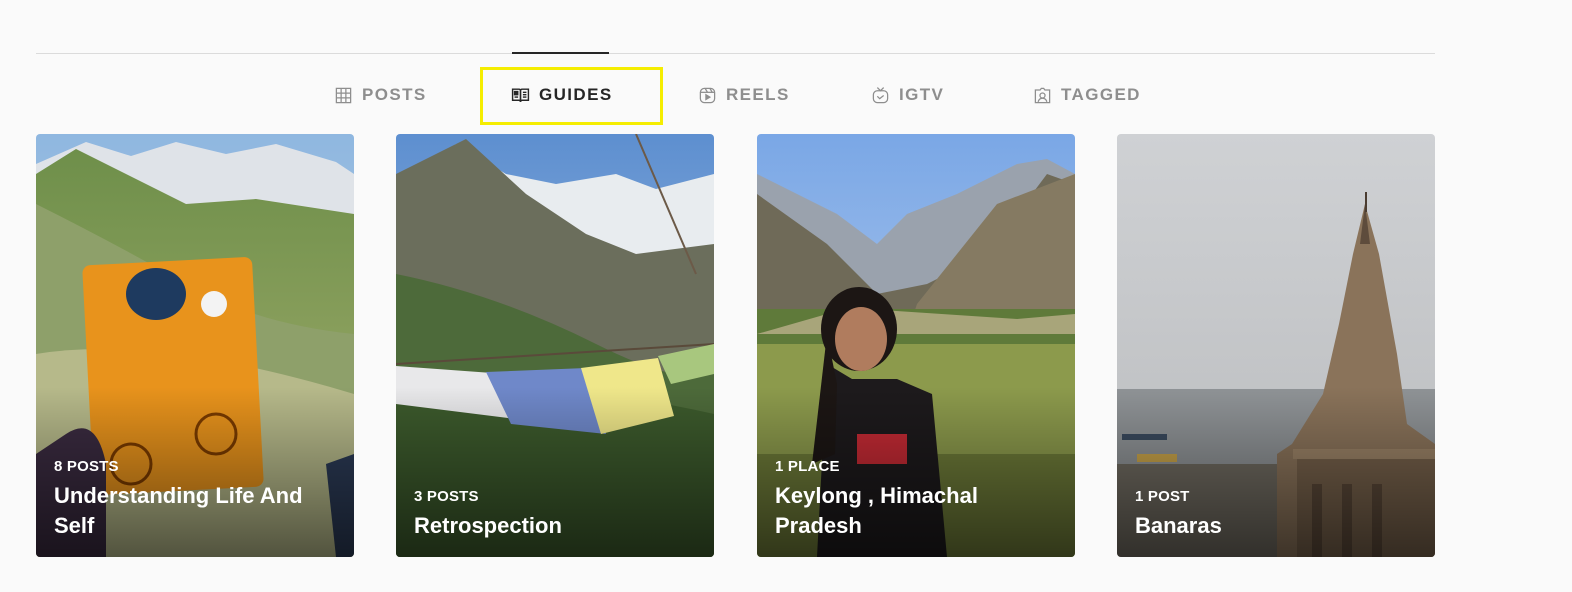 The height and width of the screenshot is (592, 1572). I want to click on guide-count: 1 POST, so click(1162, 496).